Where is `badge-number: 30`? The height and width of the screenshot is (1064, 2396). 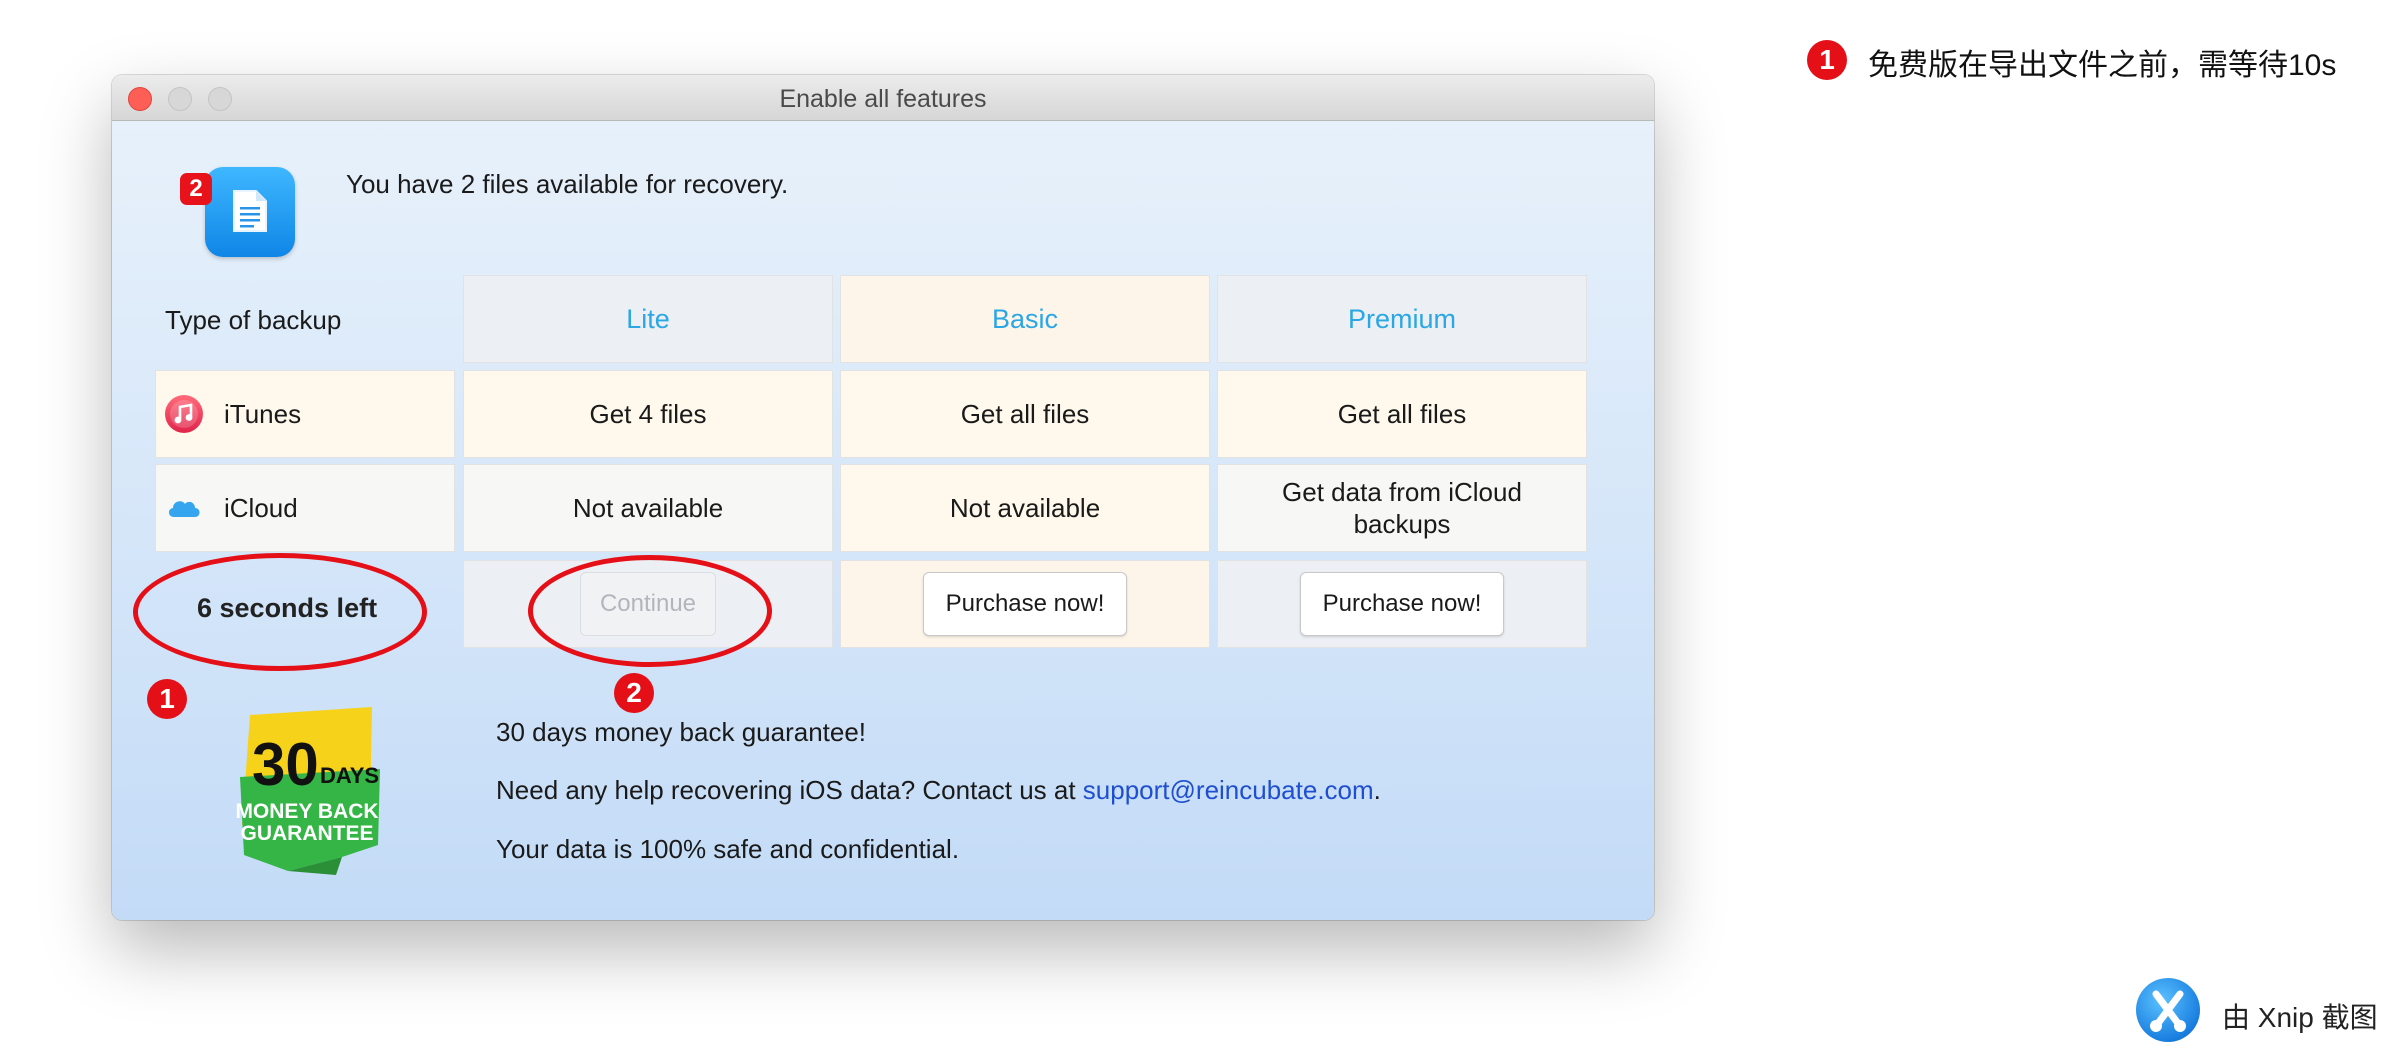 badge-number: 30 is located at coordinates (285, 764).